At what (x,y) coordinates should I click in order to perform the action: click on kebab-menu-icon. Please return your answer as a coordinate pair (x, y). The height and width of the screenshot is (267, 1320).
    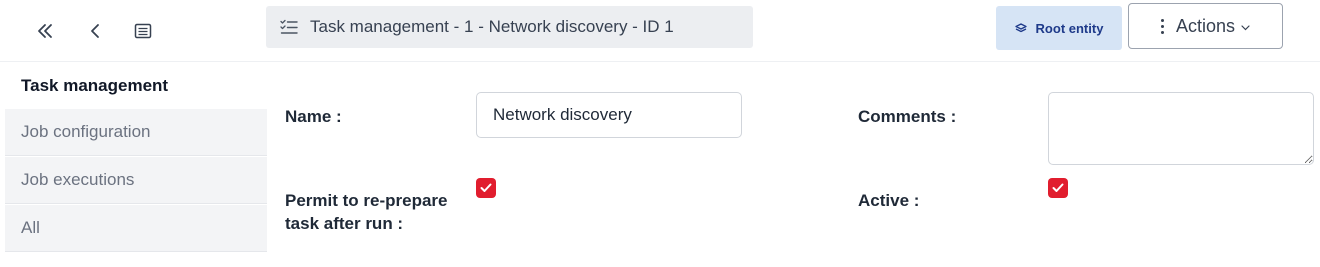
    Looking at the image, I should click on (1162, 26).